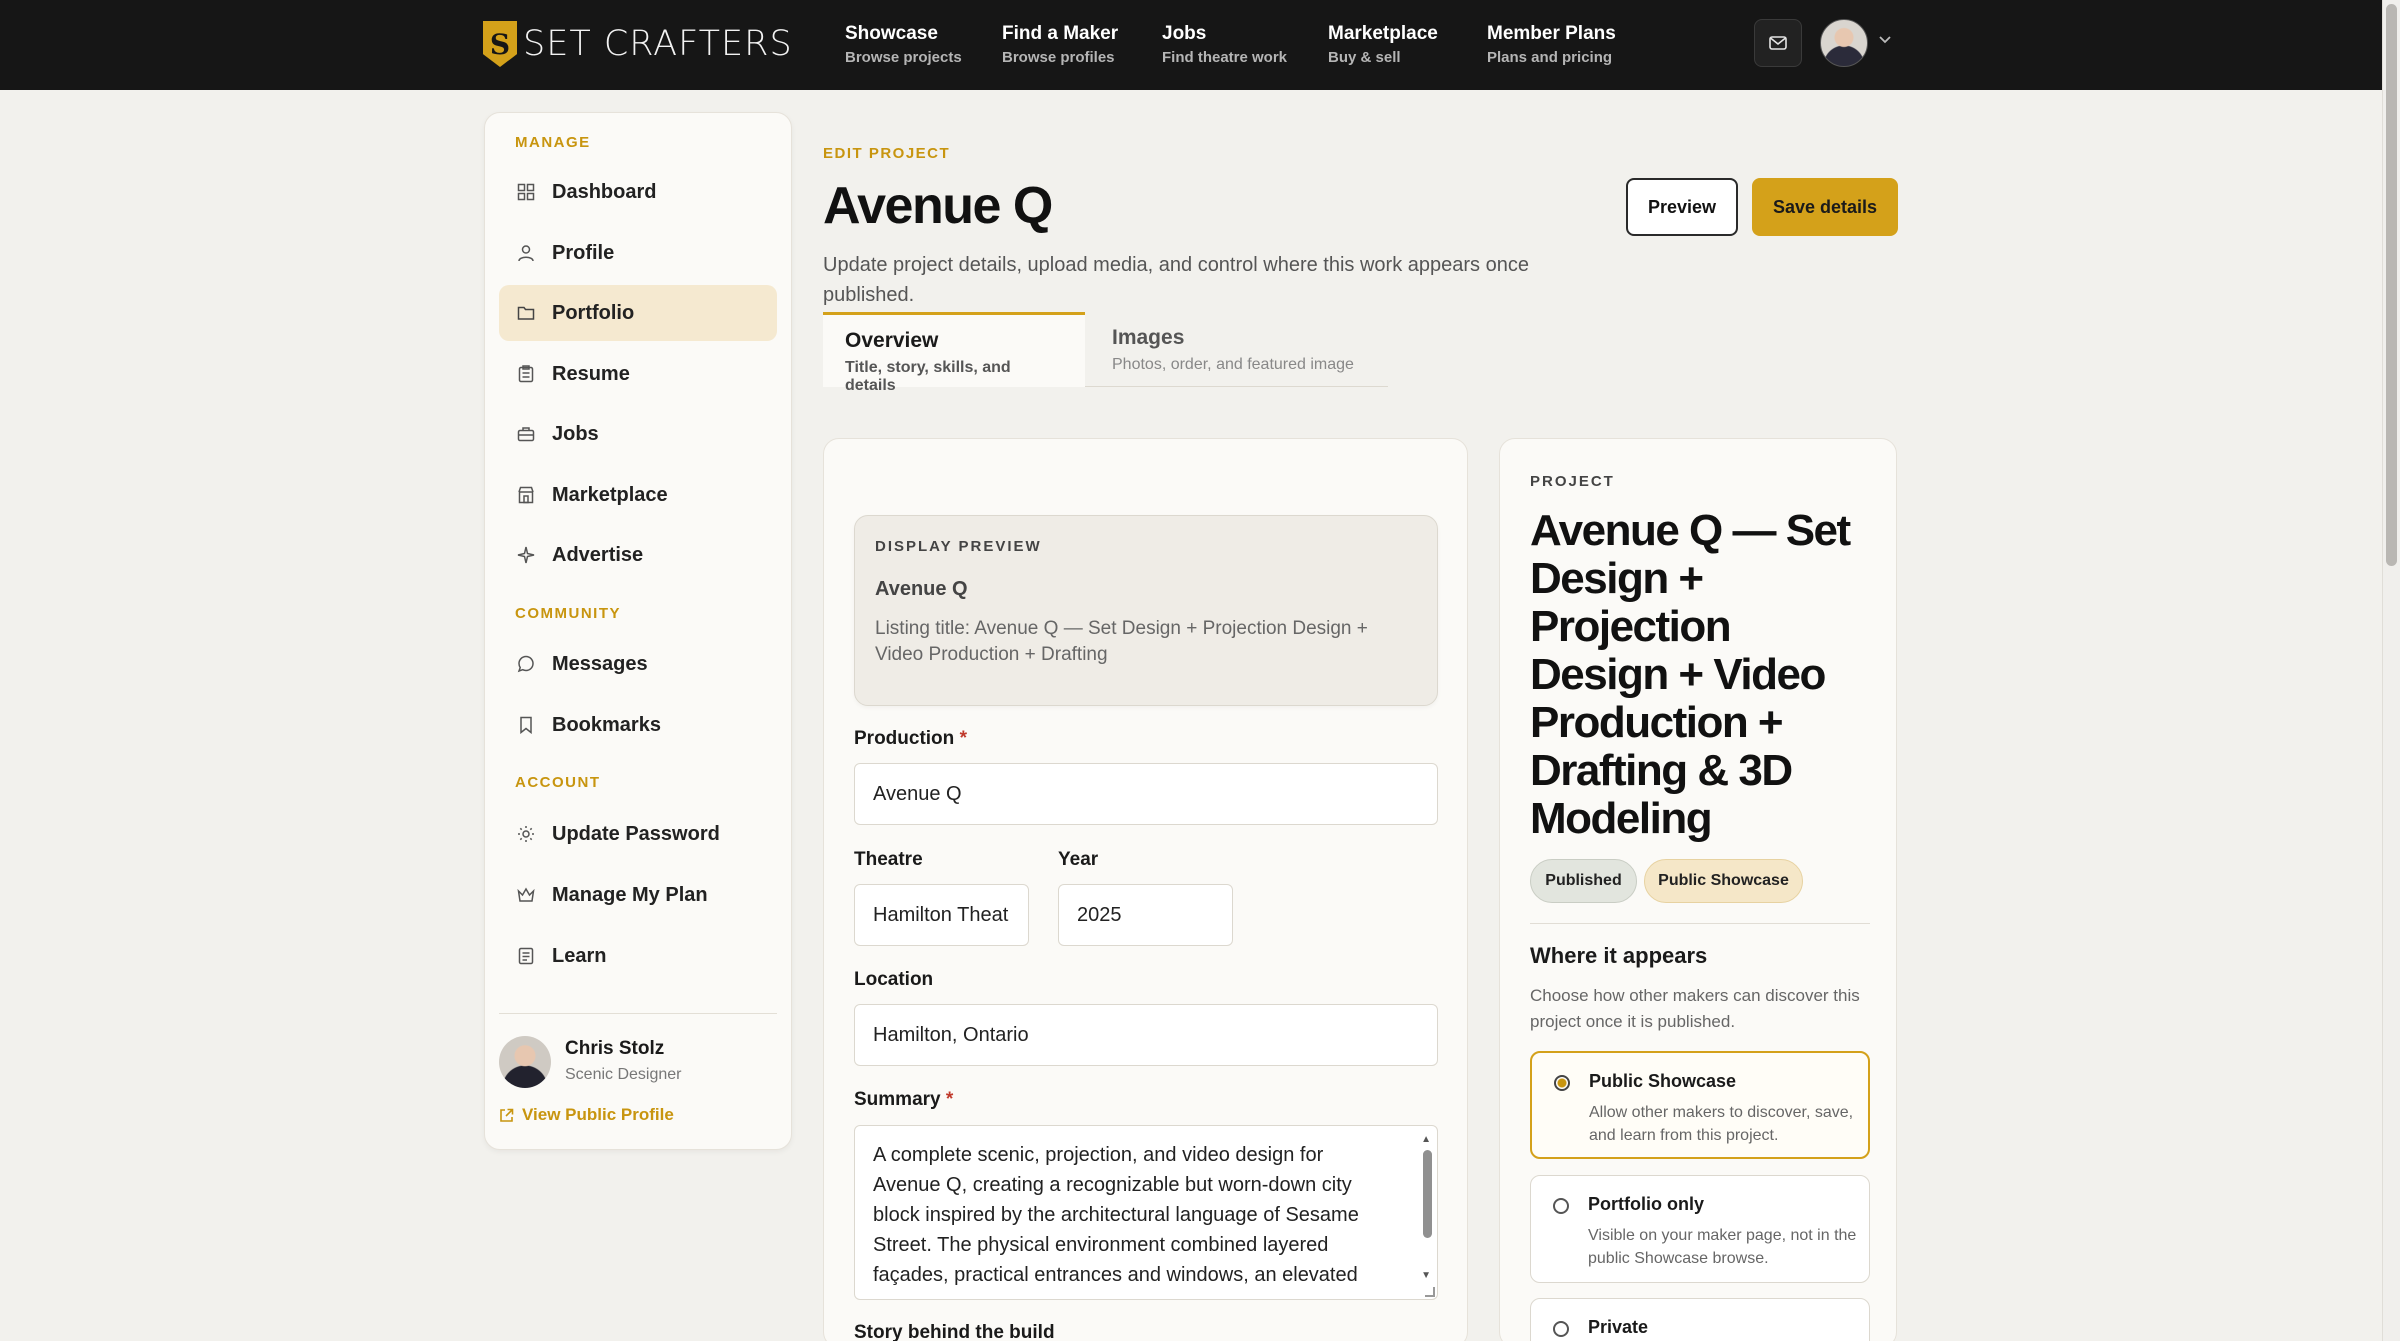  Describe the element at coordinates (1778, 43) in the screenshot. I see `mail-button` at that location.